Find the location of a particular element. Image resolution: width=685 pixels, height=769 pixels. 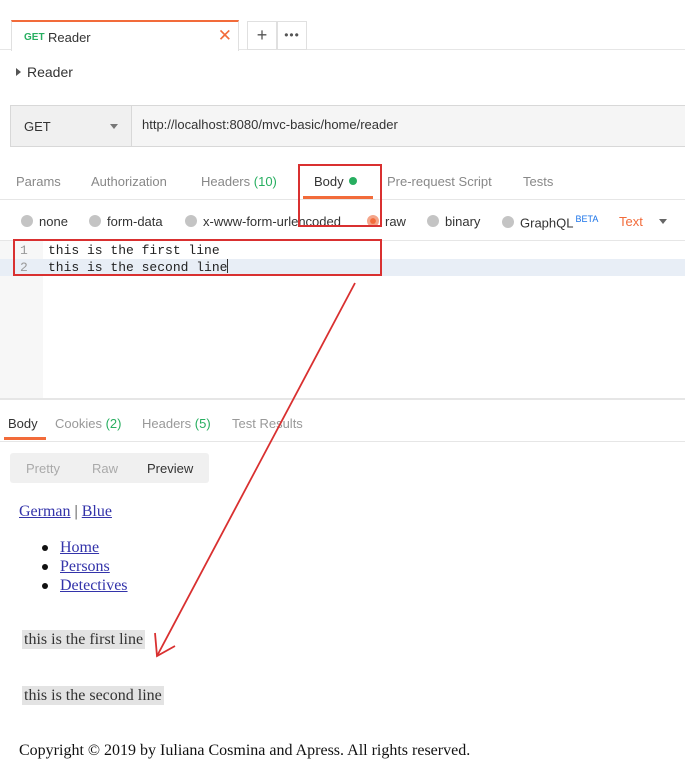

home-link: Home is located at coordinates (79, 547).